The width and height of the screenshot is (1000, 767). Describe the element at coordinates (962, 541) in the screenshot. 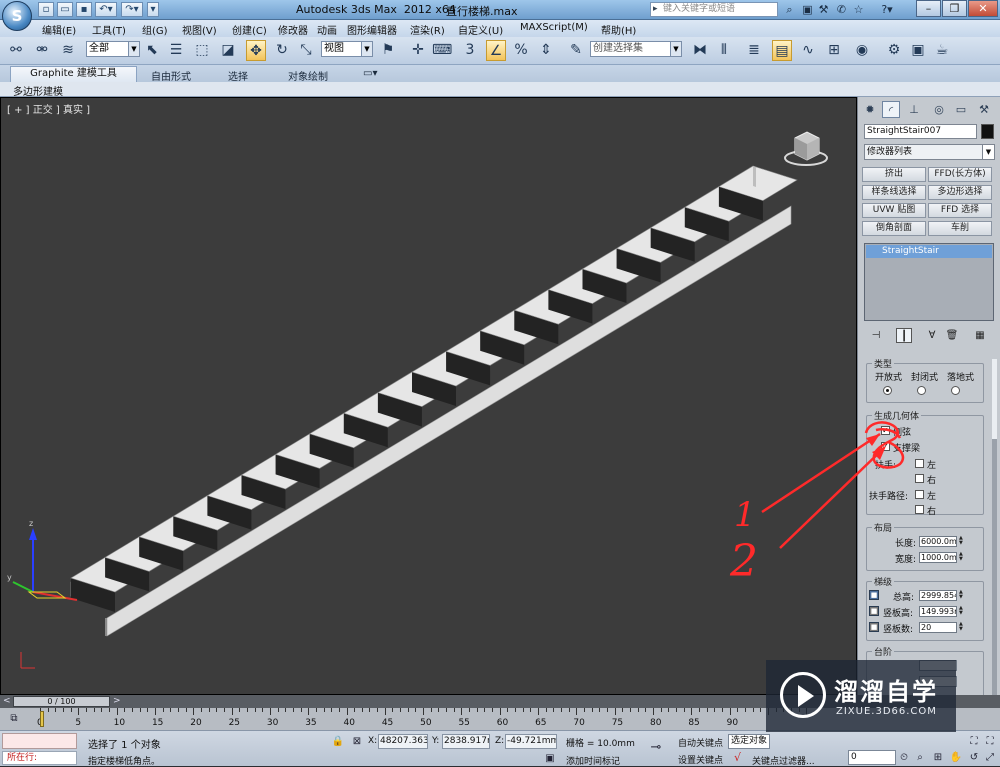

I see `length-spinner-arrows-icon: ▲ ▼` at that location.